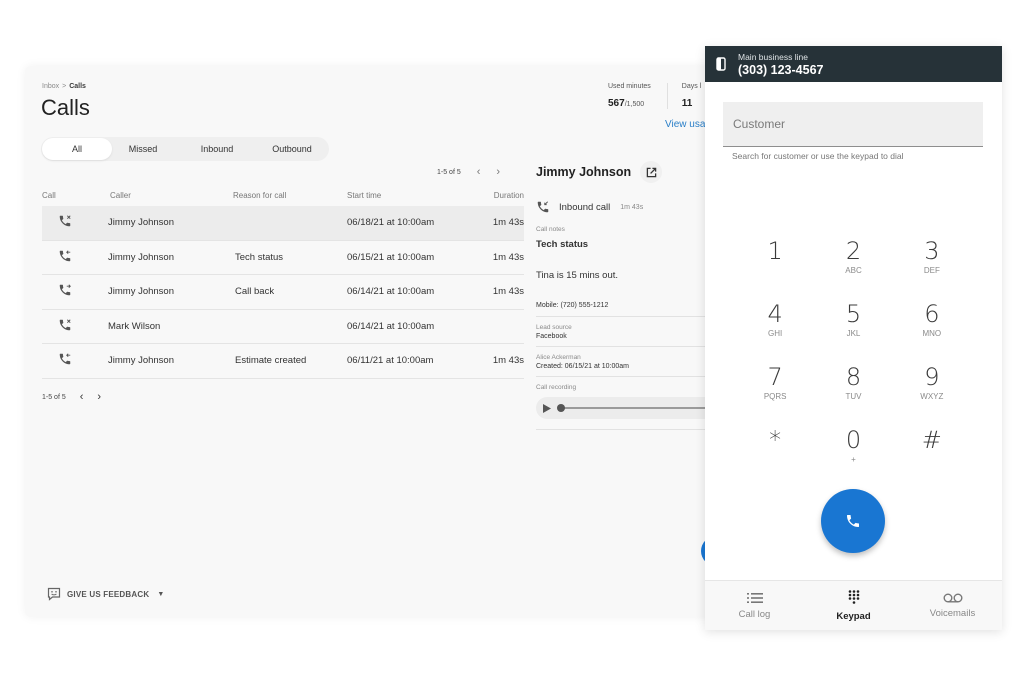  I want to click on nav-keypad: Keypad, so click(853, 605).